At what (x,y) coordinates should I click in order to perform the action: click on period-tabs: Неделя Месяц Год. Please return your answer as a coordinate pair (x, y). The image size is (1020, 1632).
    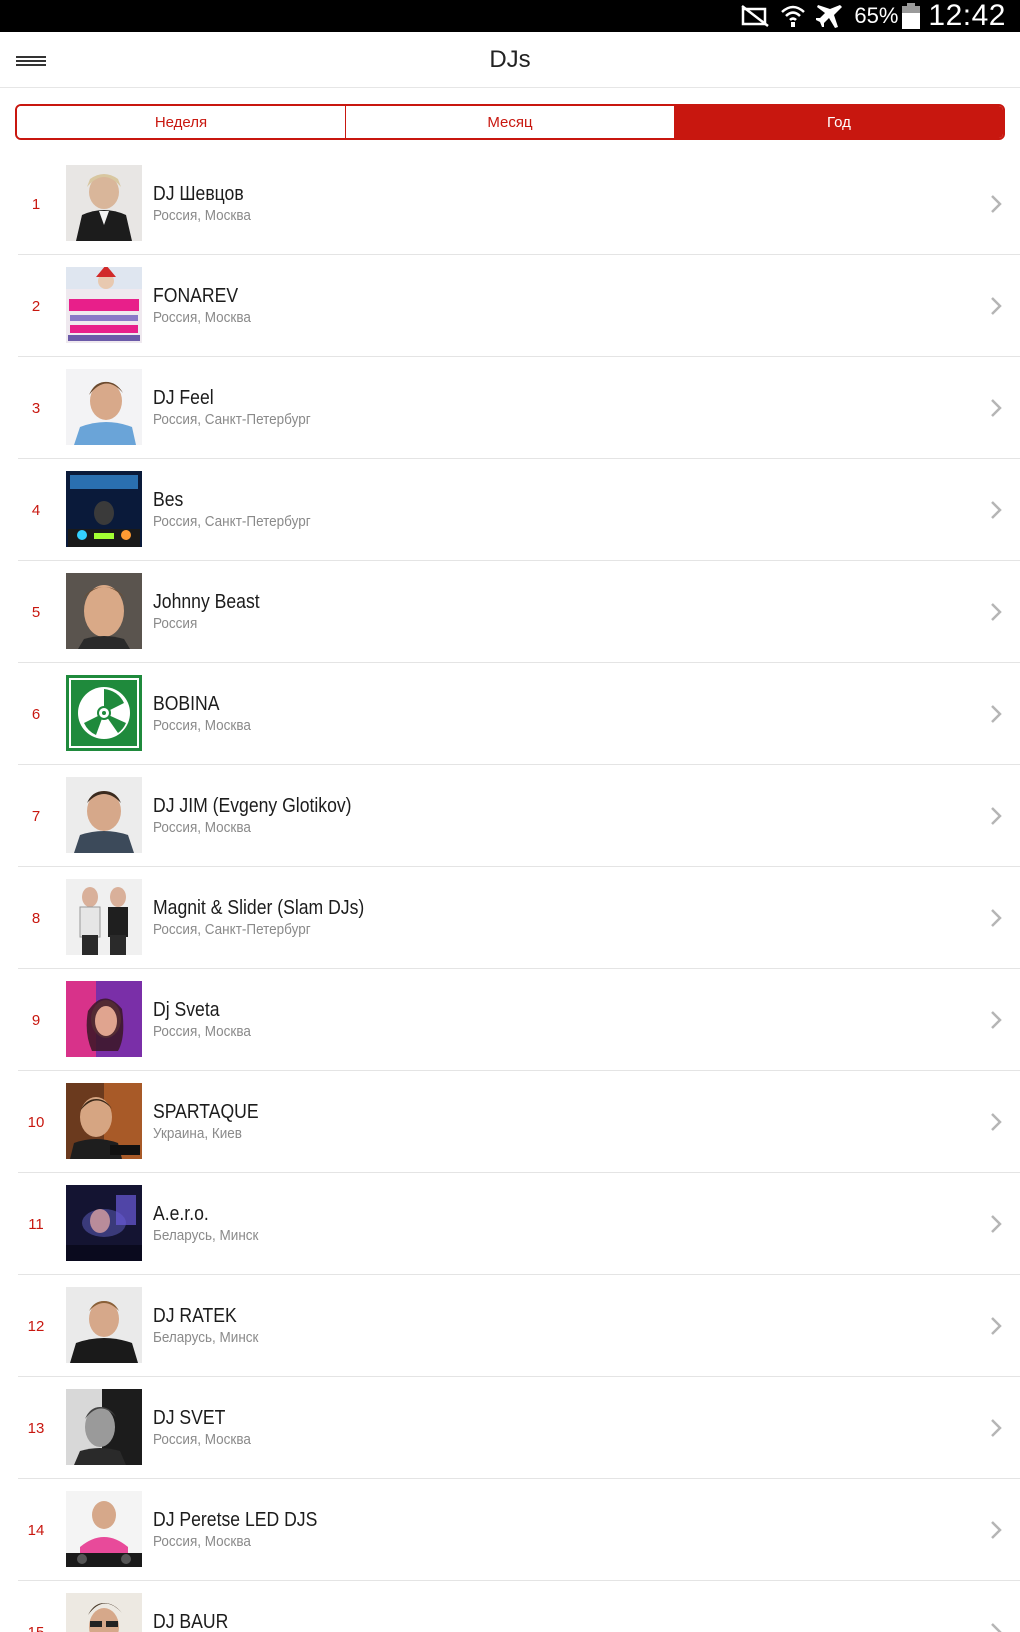
    Looking at the image, I should click on (510, 122).